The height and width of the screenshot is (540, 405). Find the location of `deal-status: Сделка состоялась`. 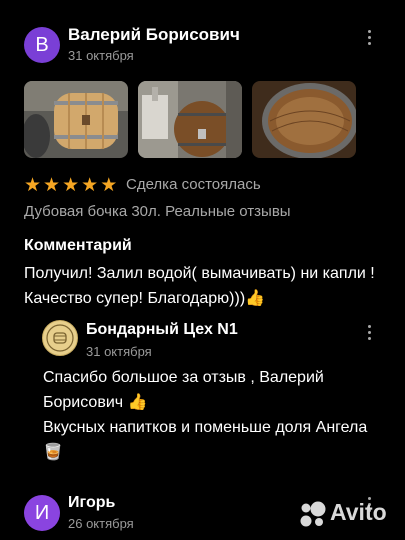

deal-status: Сделка состоялась is located at coordinates (193, 184).